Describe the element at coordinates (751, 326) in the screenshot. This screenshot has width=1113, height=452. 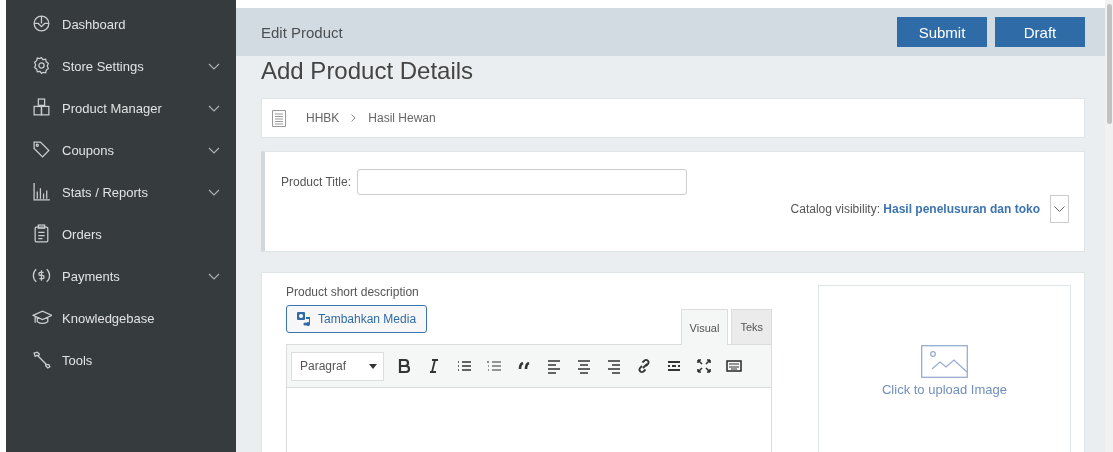
I see `editor-tab: Teks` at that location.